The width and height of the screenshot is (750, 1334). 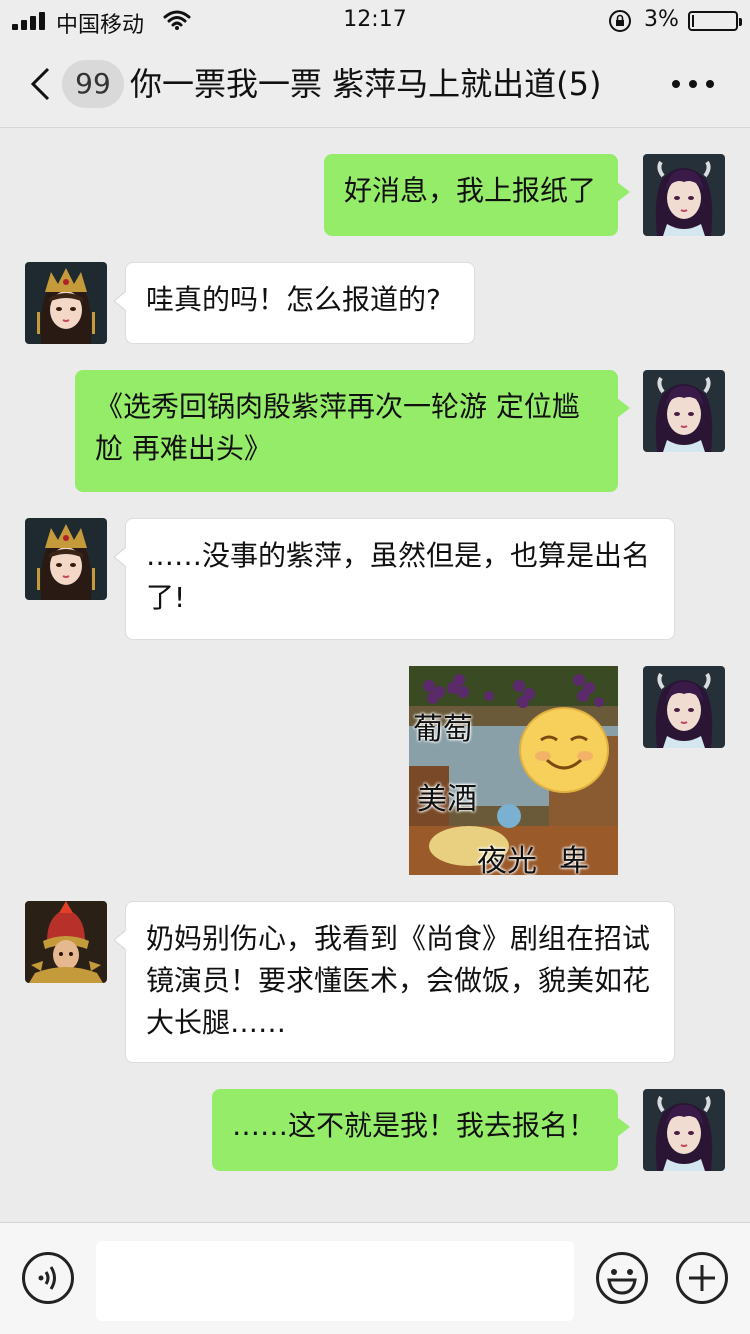 I want to click on message-text: 好消息，我上报纸了, so click(x=470, y=190).